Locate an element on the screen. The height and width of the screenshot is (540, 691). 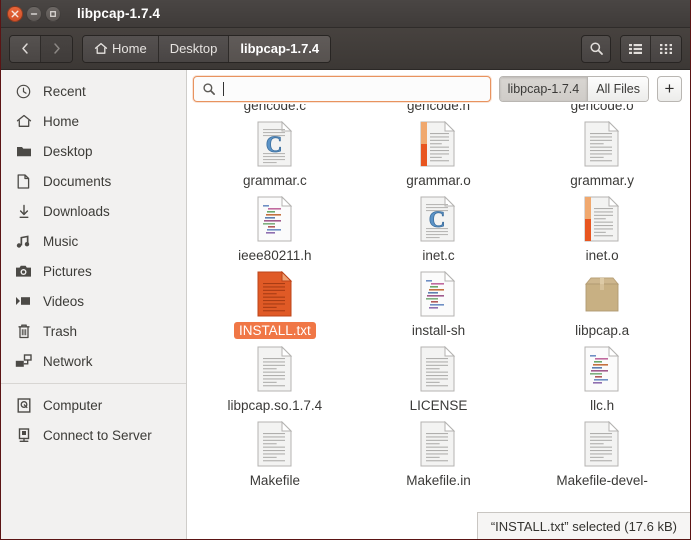
file-label: gencode.h is located at coordinates (438, 108).